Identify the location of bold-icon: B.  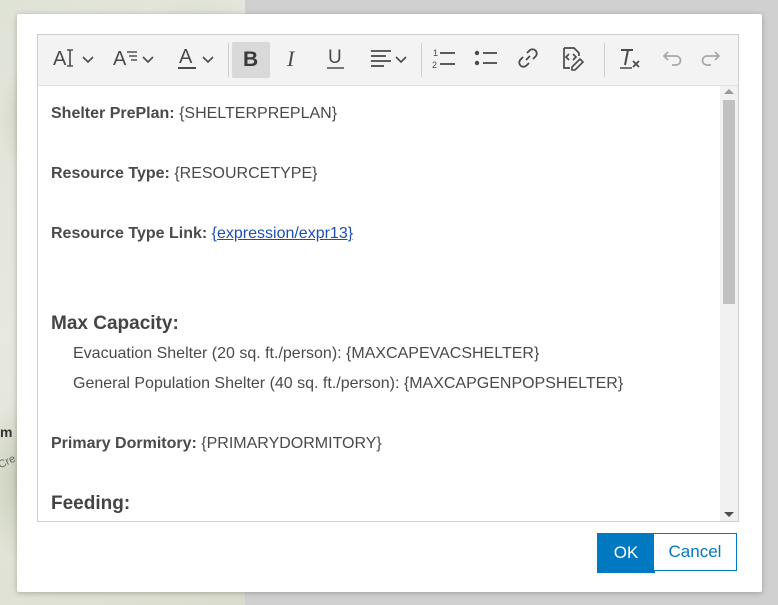
(251, 60).